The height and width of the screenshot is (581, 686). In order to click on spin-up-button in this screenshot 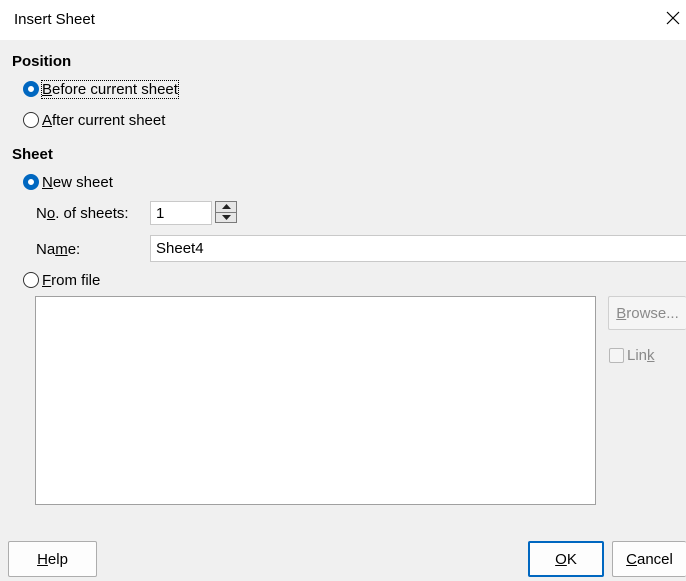, I will do `click(226, 207)`.